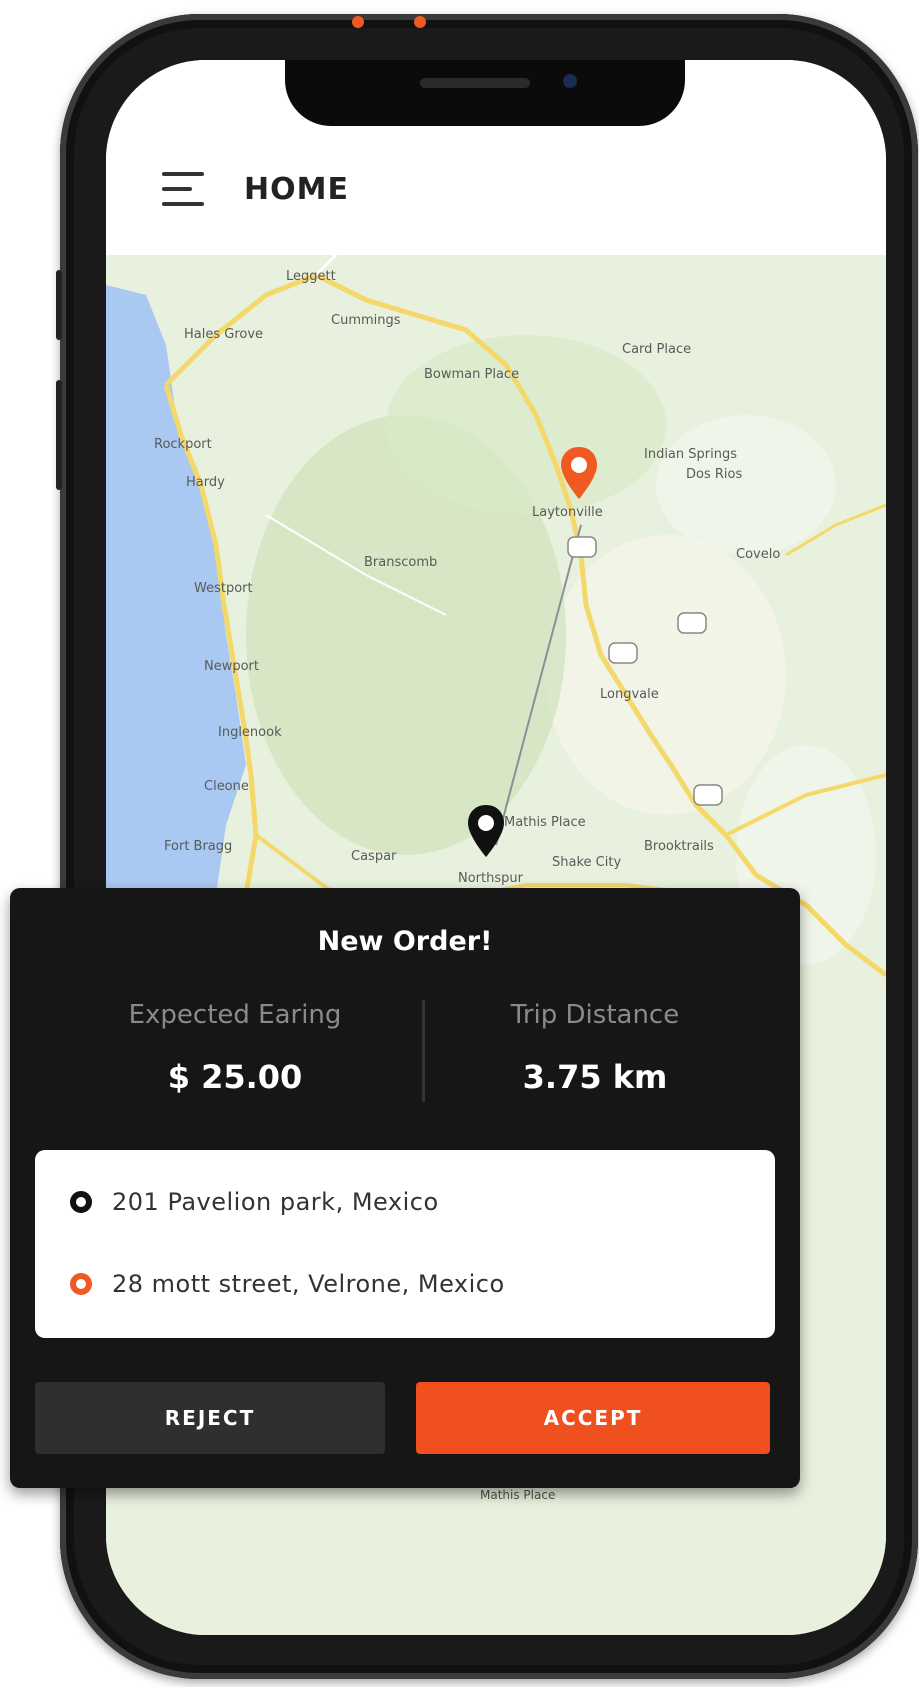  What do you see at coordinates (183, 192) in the screenshot?
I see `menu-icon` at bounding box center [183, 192].